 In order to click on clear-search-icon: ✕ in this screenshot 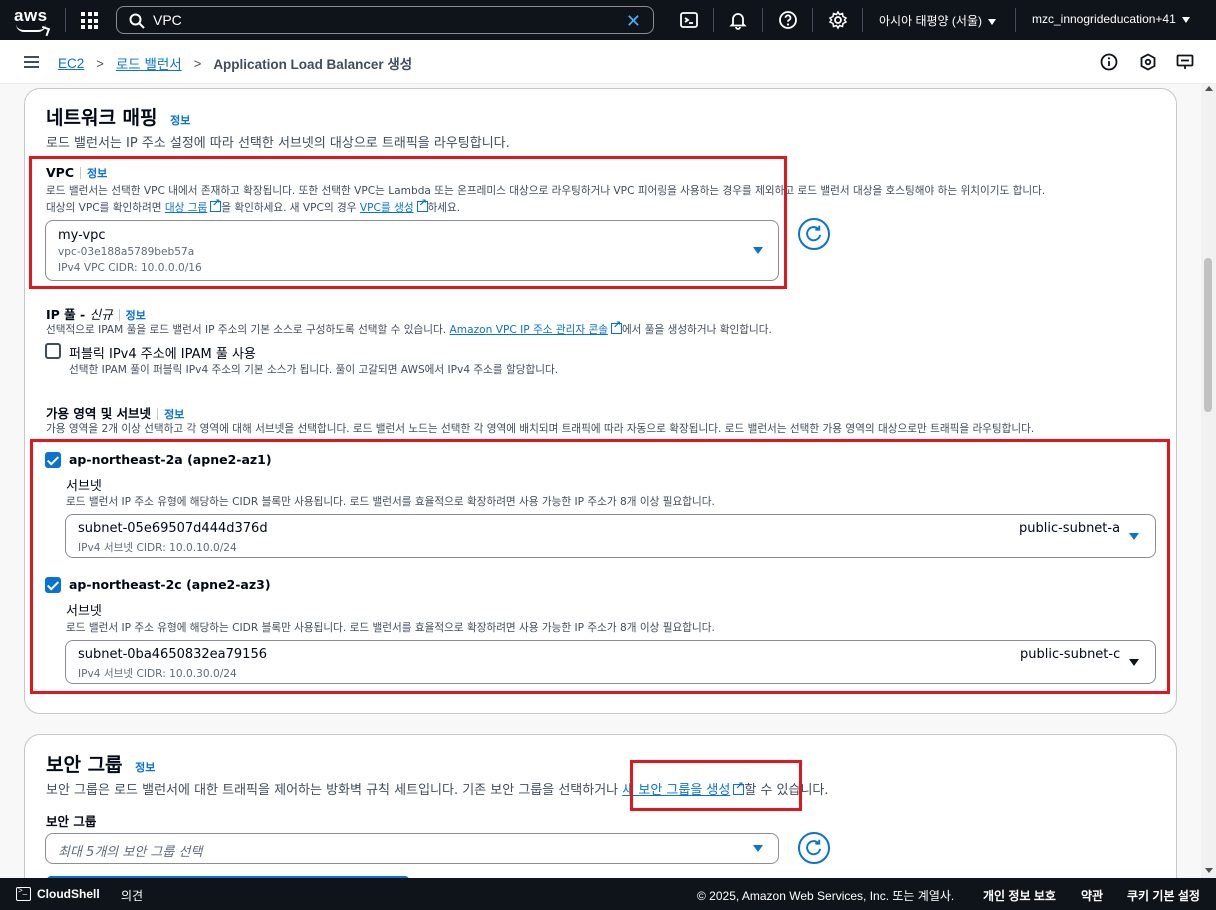, I will do `click(633, 21)`.